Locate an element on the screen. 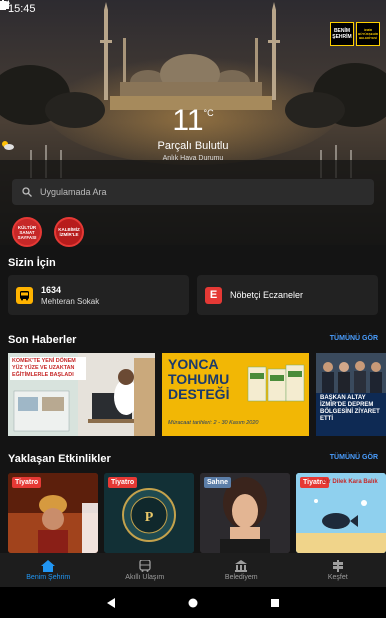 The image size is (386, 618). event-card-4: Tiyatro Bir Dilek Kara Balık is located at coordinates (341, 513).